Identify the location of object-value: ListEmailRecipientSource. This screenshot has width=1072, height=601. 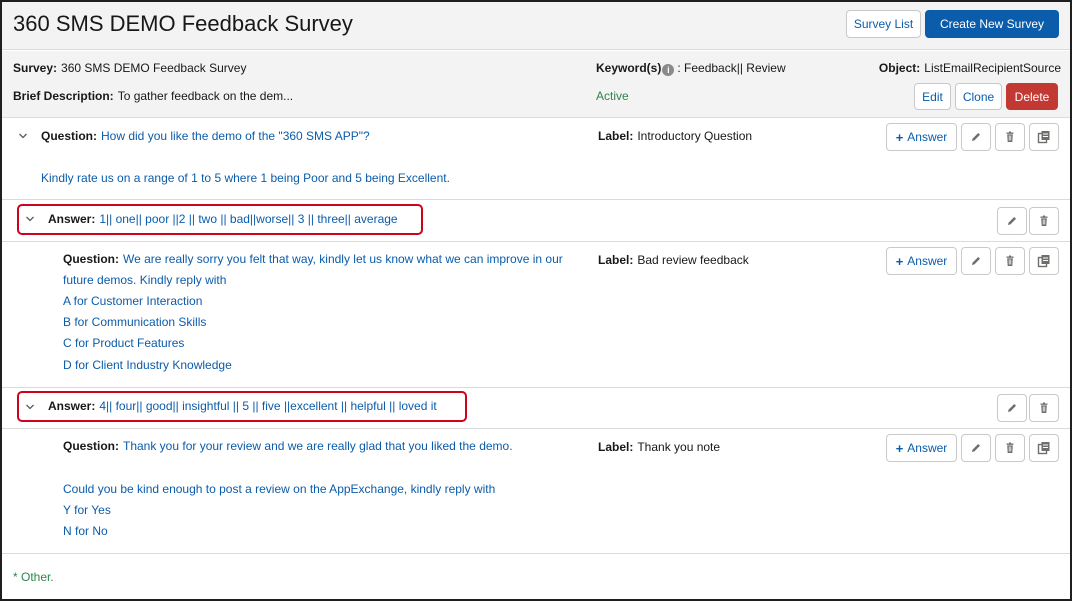
(992, 68).